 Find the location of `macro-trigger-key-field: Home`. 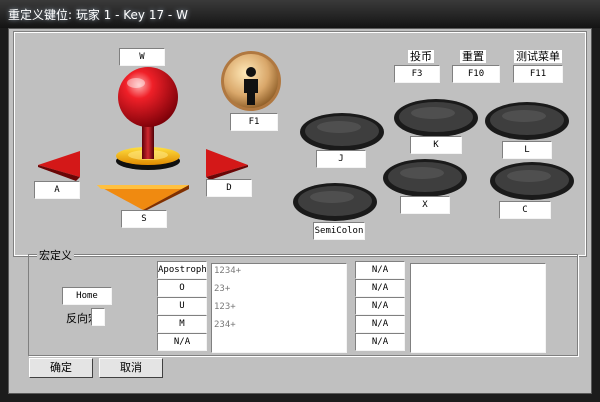

macro-trigger-key-field: Home is located at coordinates (87, 296).